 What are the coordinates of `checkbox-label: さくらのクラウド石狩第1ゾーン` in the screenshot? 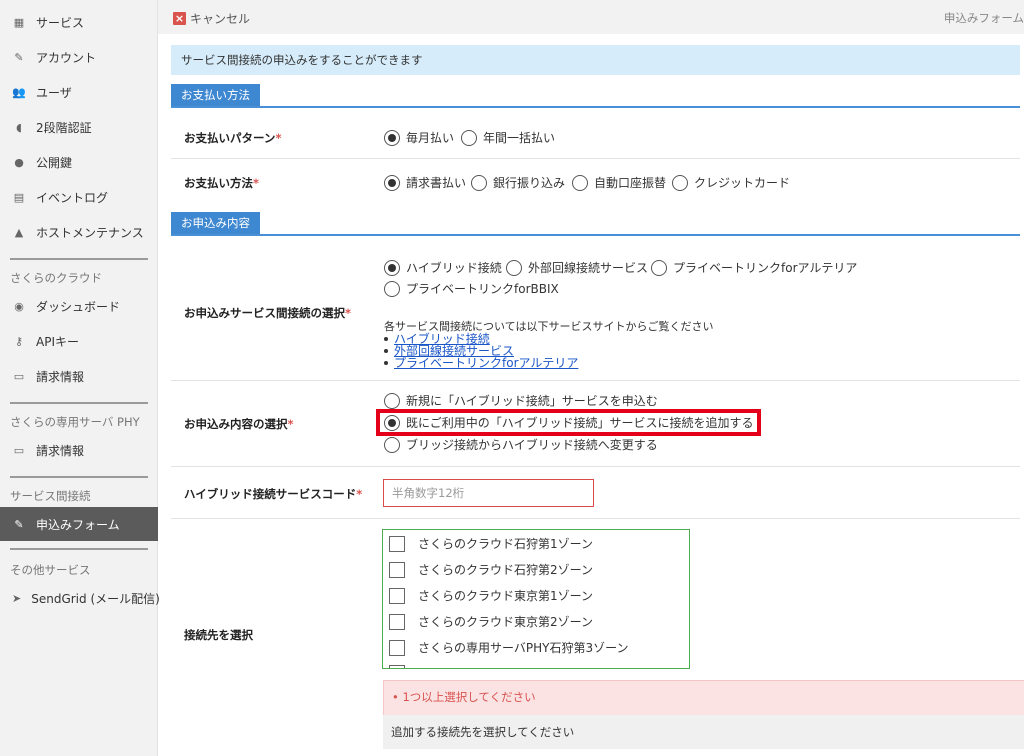 It's located at (506, 544).